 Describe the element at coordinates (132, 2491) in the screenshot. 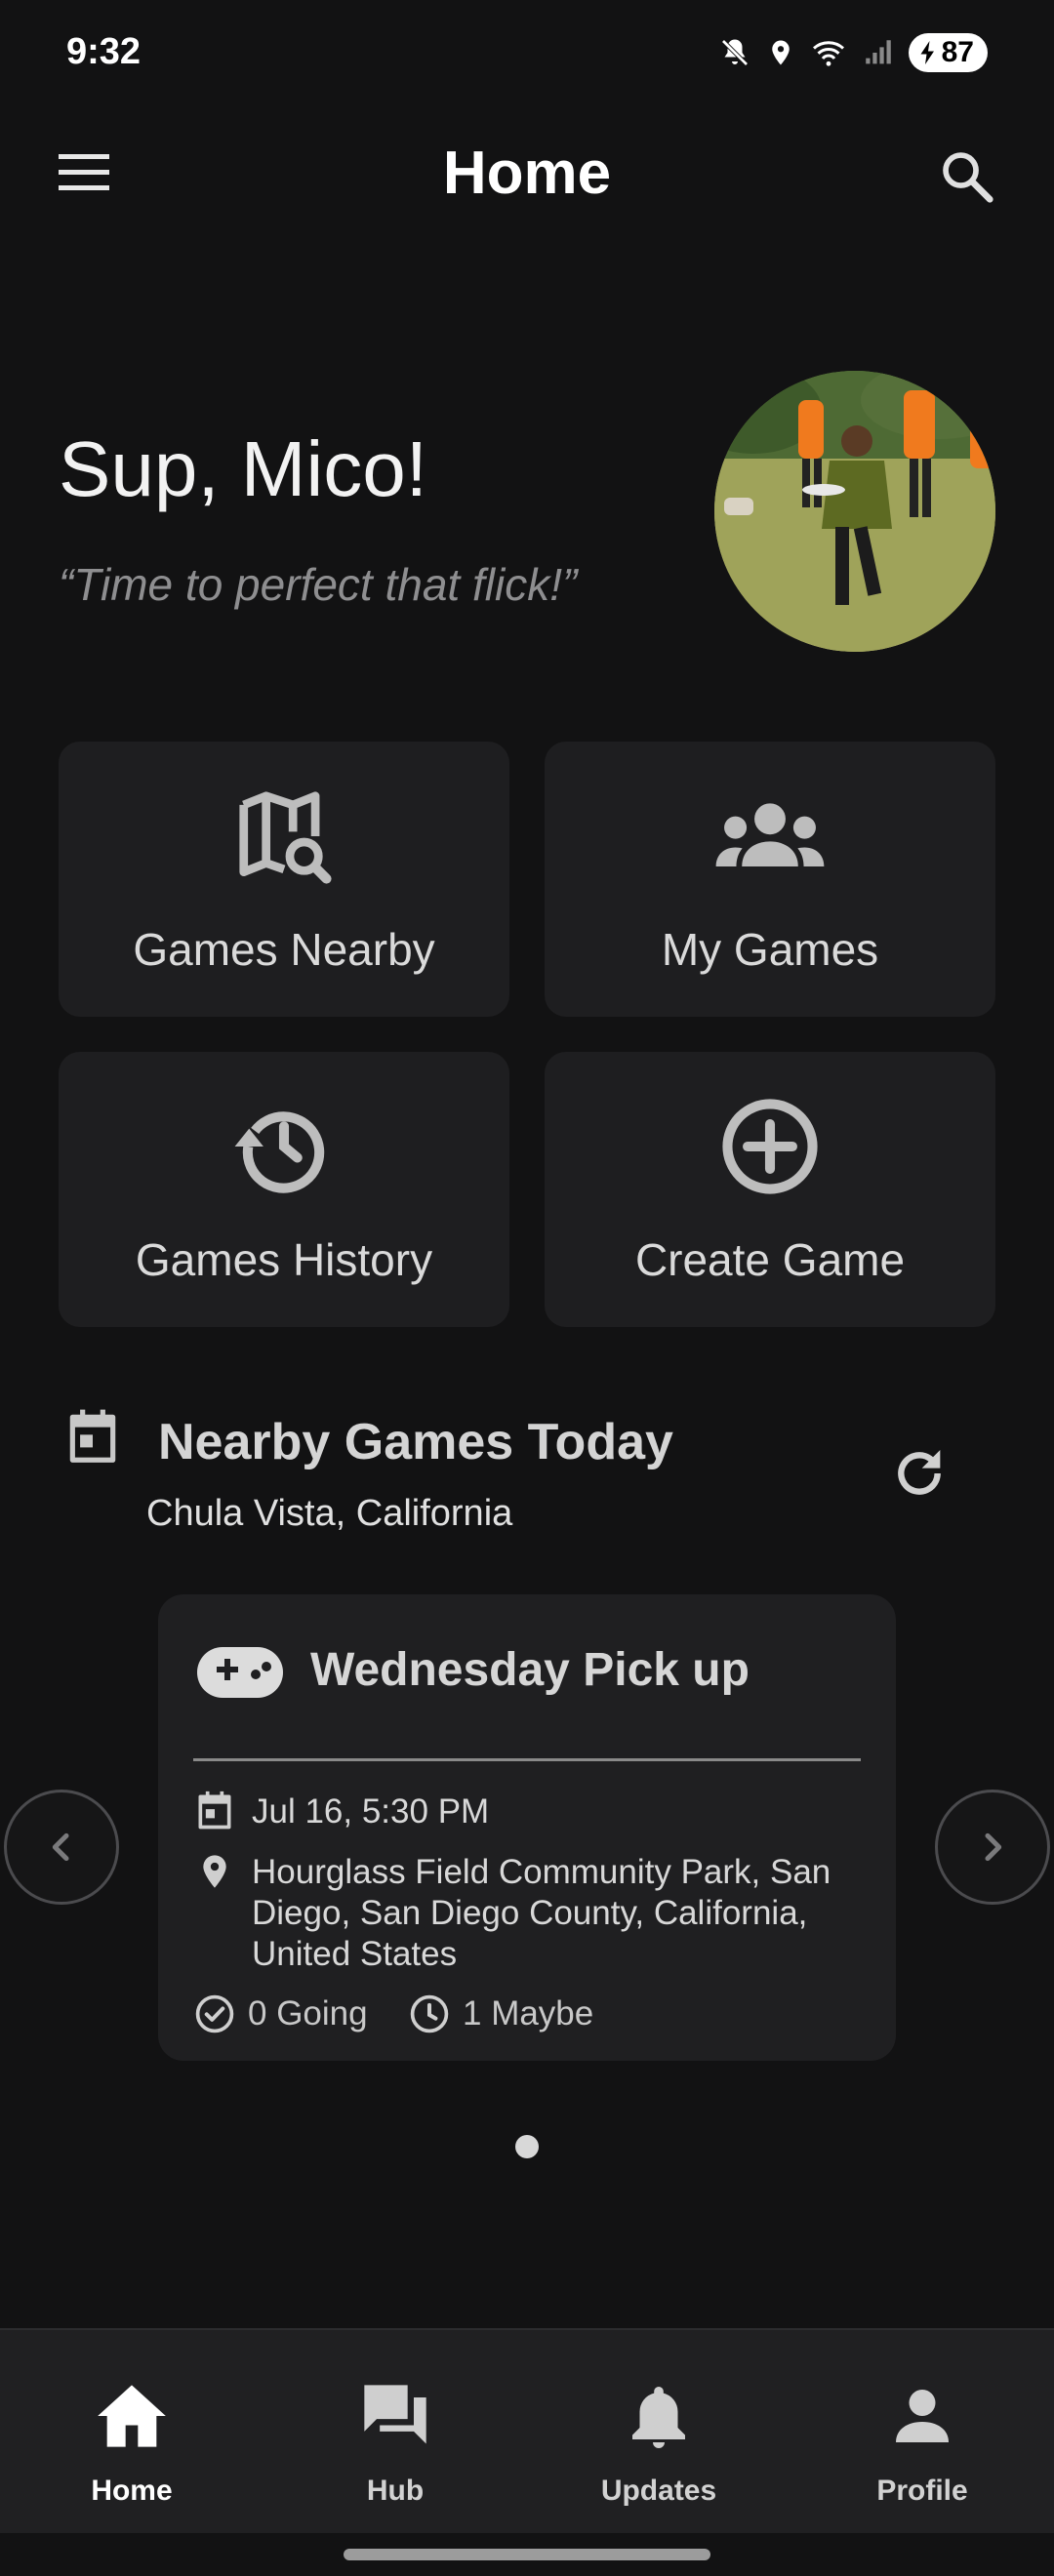

I see `nav-label: Home` at that location.